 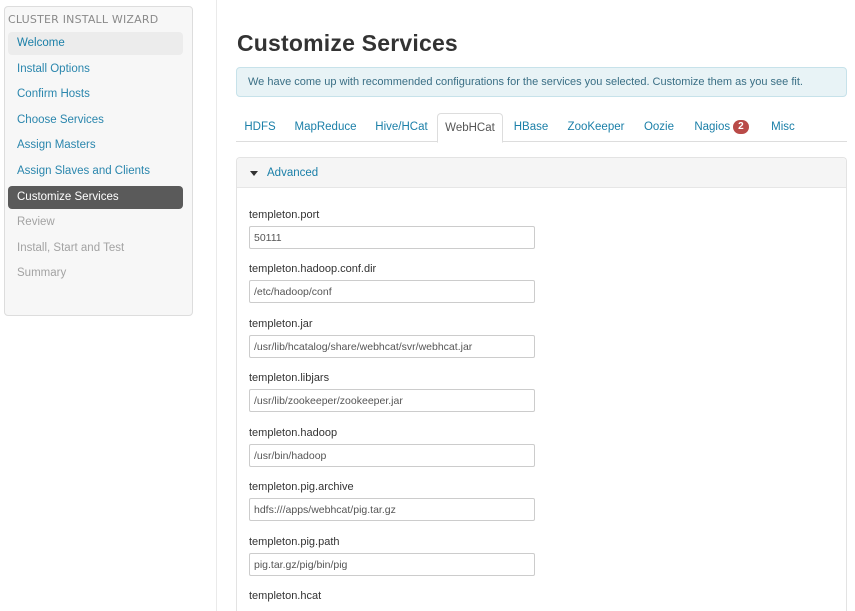 What do you see at coordinates (284, 215) in the screenshot?
I see `field-label: templeton.port` at bounding box center [284, 215].